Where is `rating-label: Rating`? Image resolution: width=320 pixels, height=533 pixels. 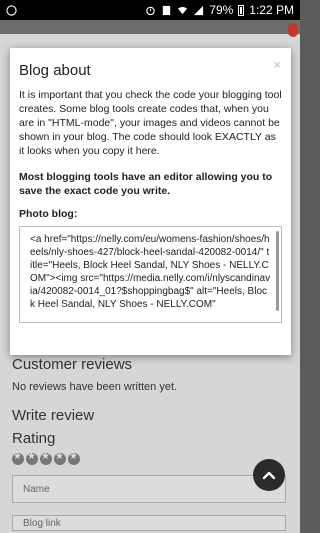 rating-label: Rating is located at coordinates (34, 438).